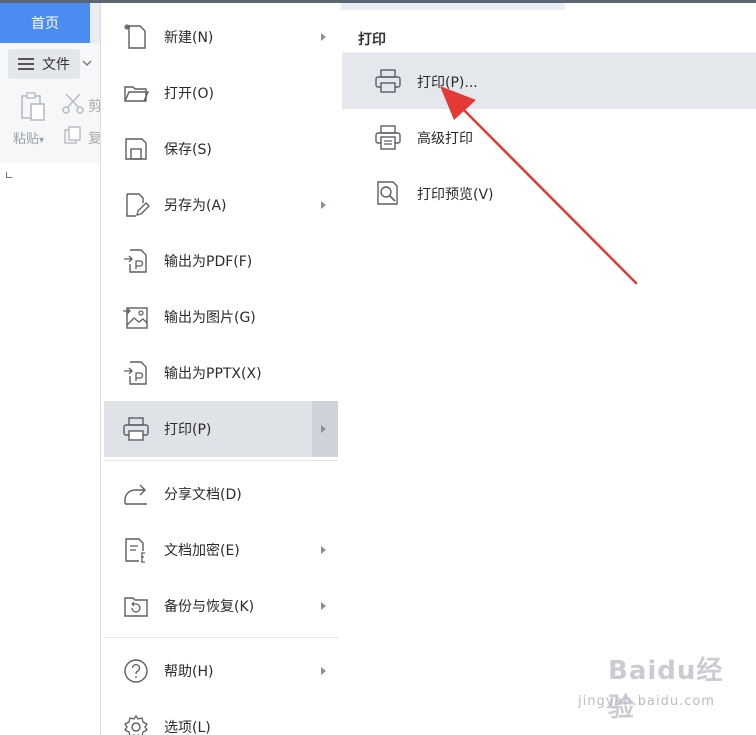 The image size is (756, 735). What do you see at coordinates (135, 550) in the screenshot?
I see `encrypt-document-icon` at bounding box center [135, 550].